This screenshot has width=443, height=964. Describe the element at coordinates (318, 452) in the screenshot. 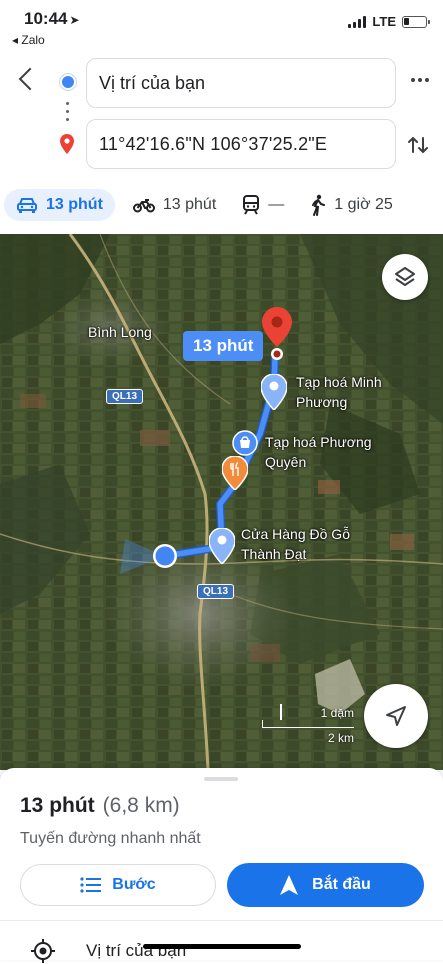

I see `place-label-phuong-quyen: Tạp hoá Phương Quyên` at that location.